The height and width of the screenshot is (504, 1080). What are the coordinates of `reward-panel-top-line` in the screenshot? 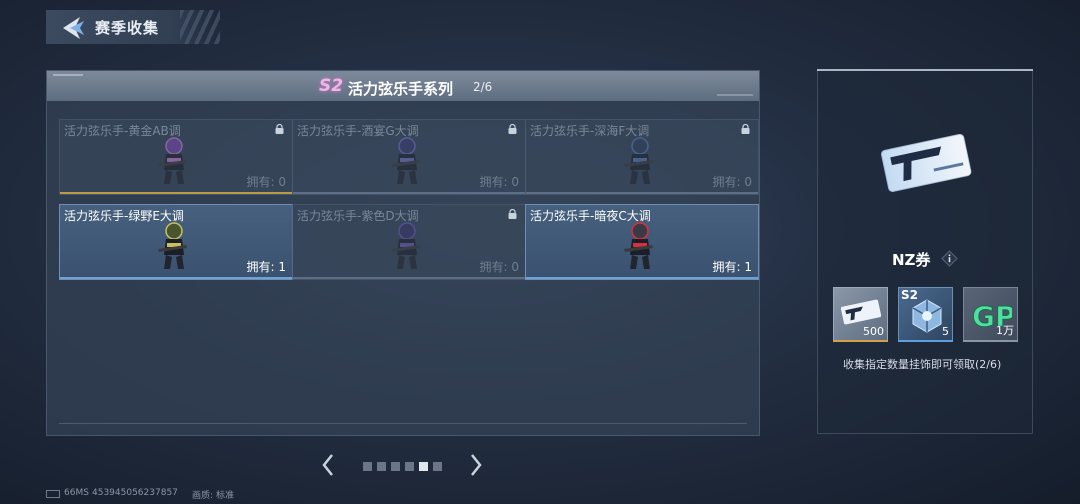 It's located at (925, 70).